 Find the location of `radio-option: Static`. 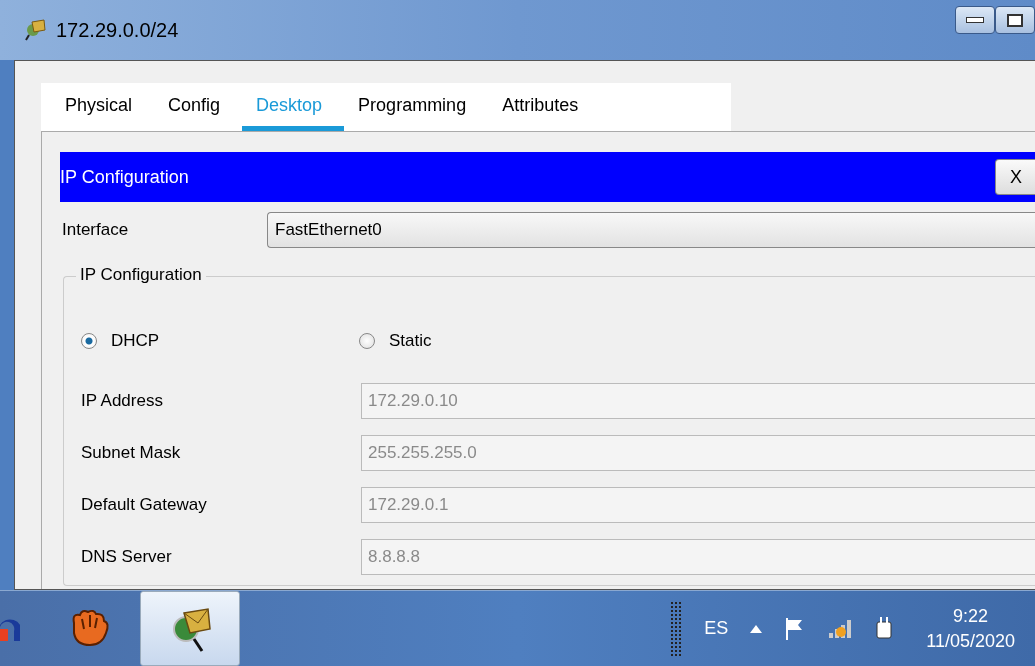

radio-option: Static is located at coordinates (498, 341).